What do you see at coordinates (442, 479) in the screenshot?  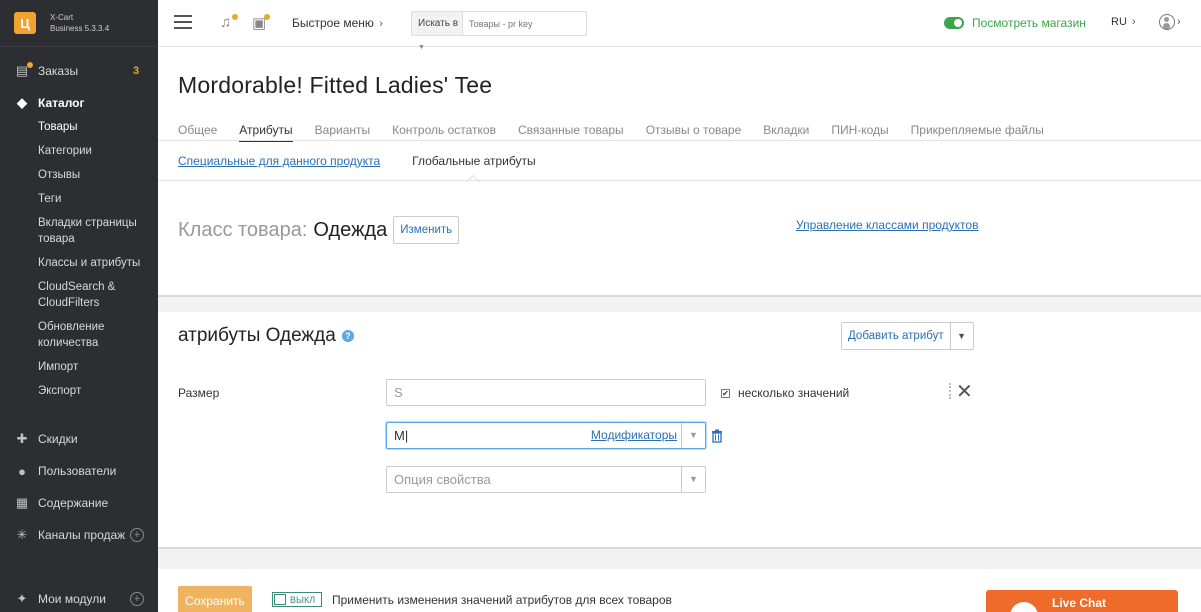 I see `option-placeholder: Опция свойства` at bounding box center [442, 479].